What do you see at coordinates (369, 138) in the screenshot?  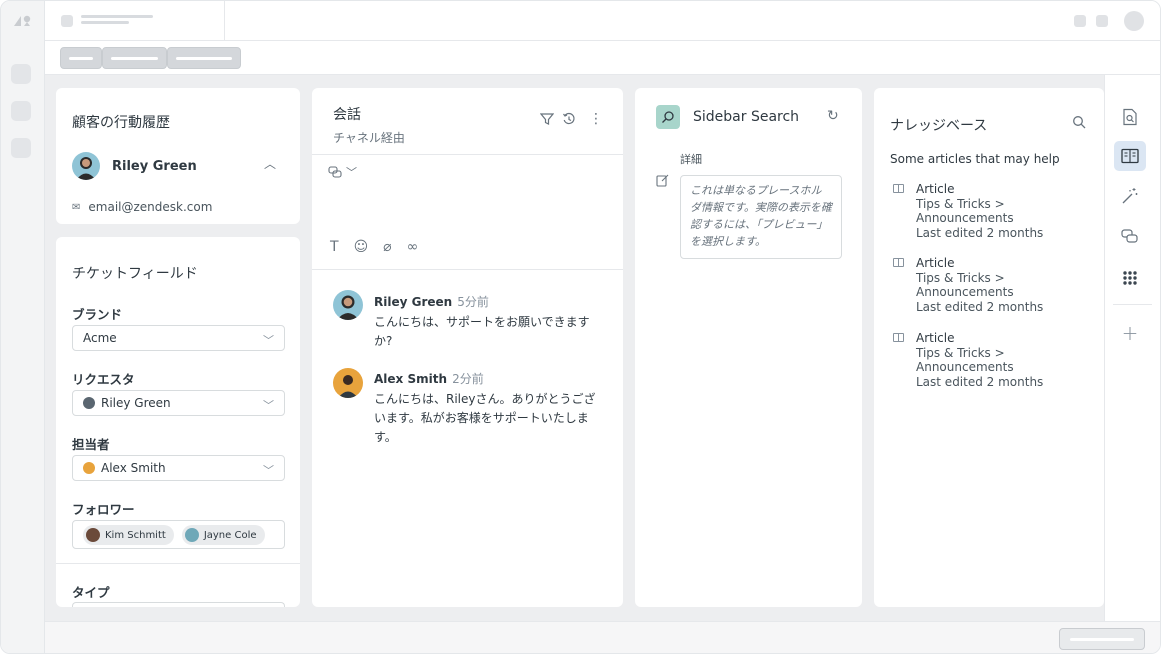 I see `conversation-subtitle: チャネル経由` at bounding box center [369, 138].